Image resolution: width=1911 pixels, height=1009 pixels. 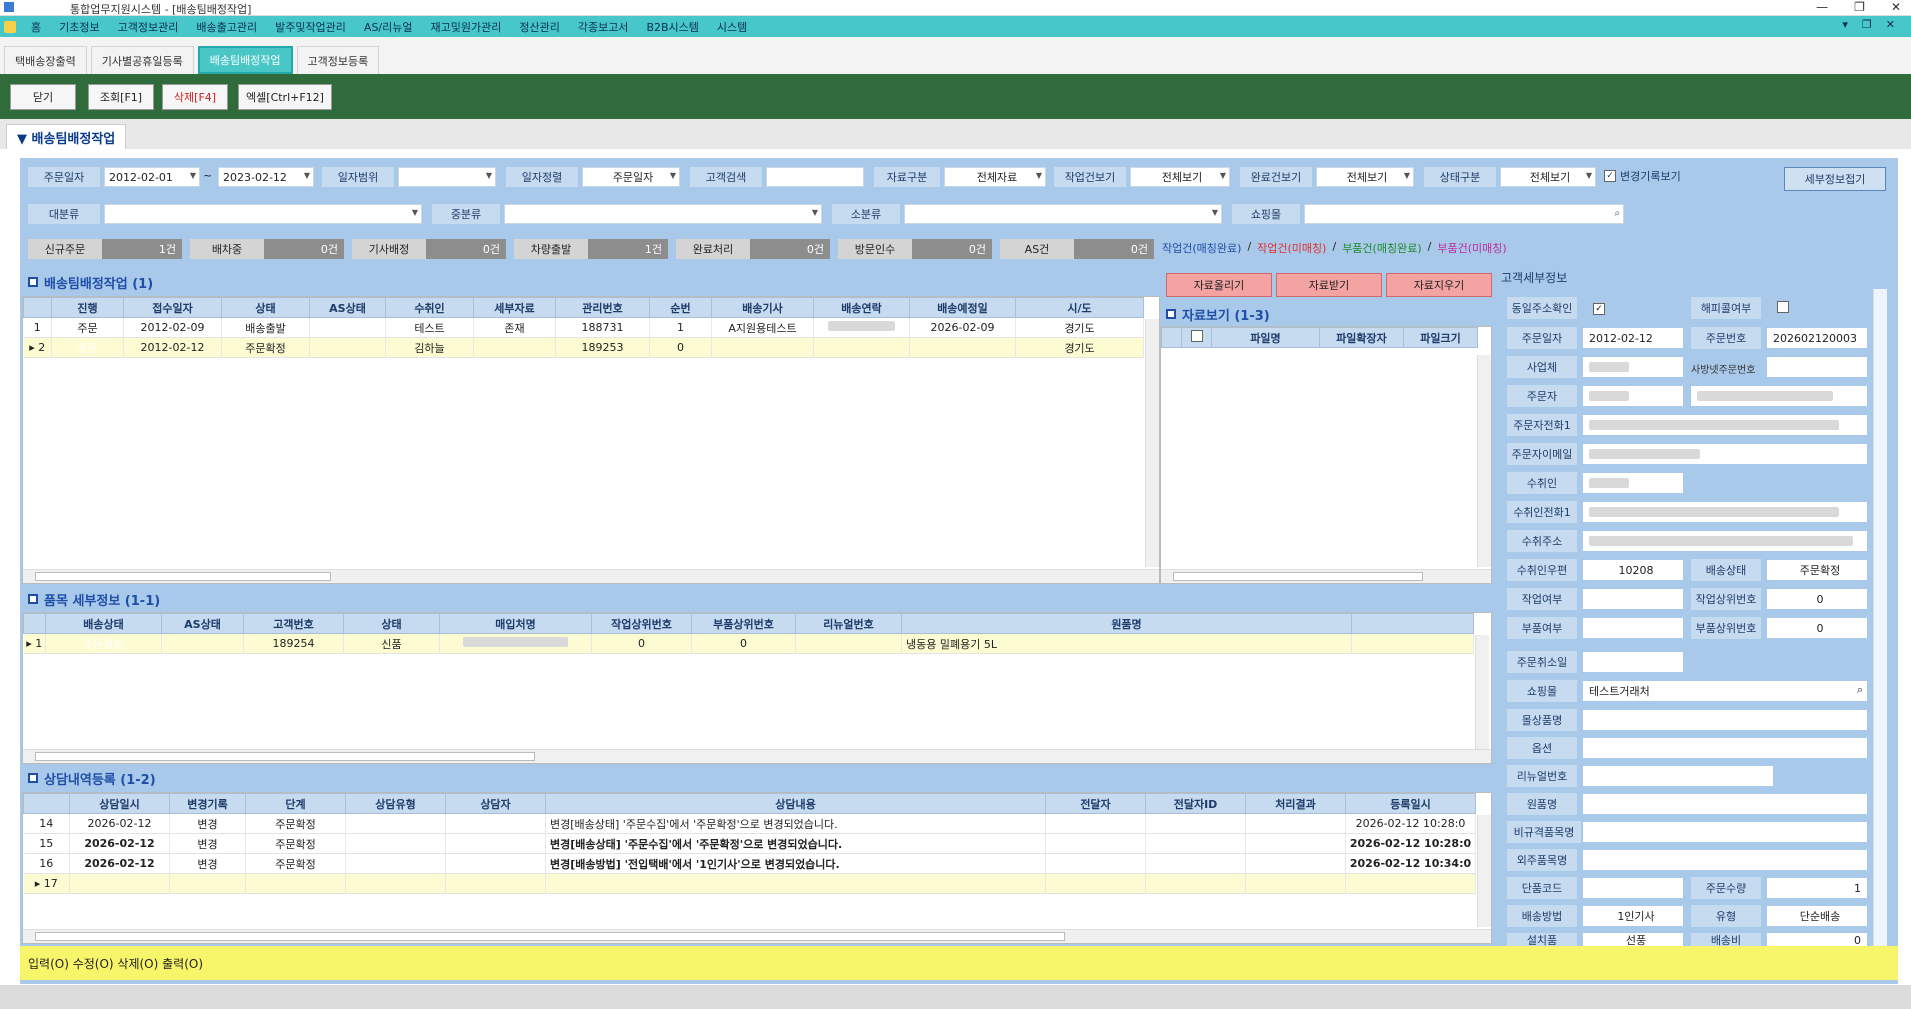 What do you see at coordinates (1219, 285) in the screenshot?
I see `upload-button: 자료올리기` at bounding box center [1219, 285].